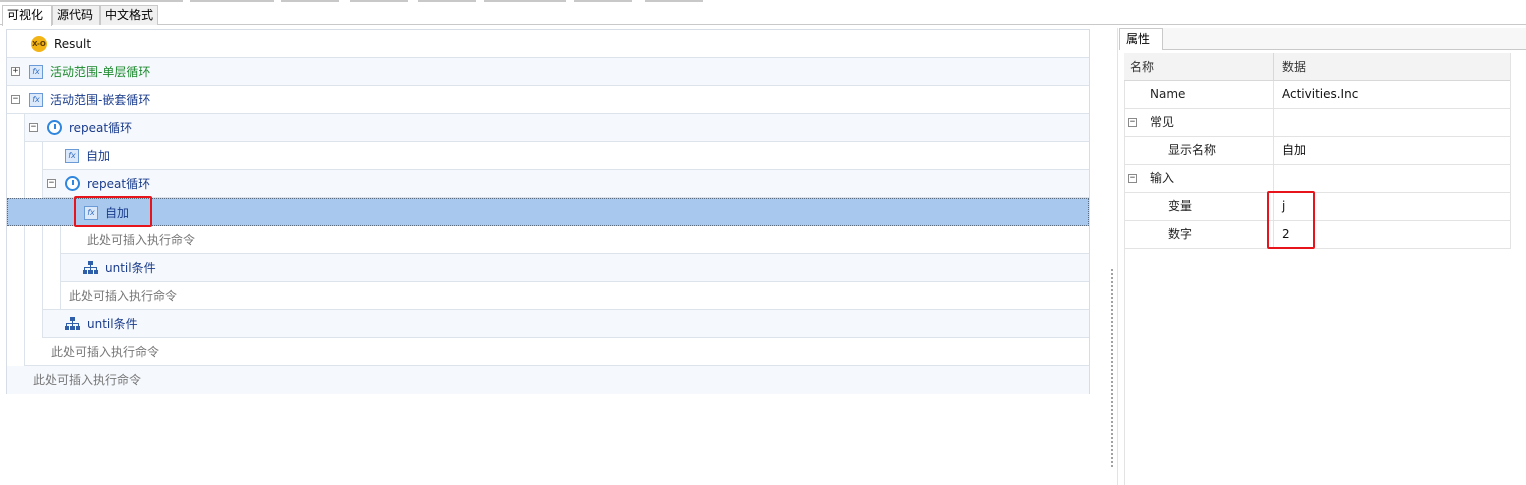  What do you see at coordinates (98, 156) in the screenshot?
I see `inc-outer-label: 自加` at bounding box center [98, 156].